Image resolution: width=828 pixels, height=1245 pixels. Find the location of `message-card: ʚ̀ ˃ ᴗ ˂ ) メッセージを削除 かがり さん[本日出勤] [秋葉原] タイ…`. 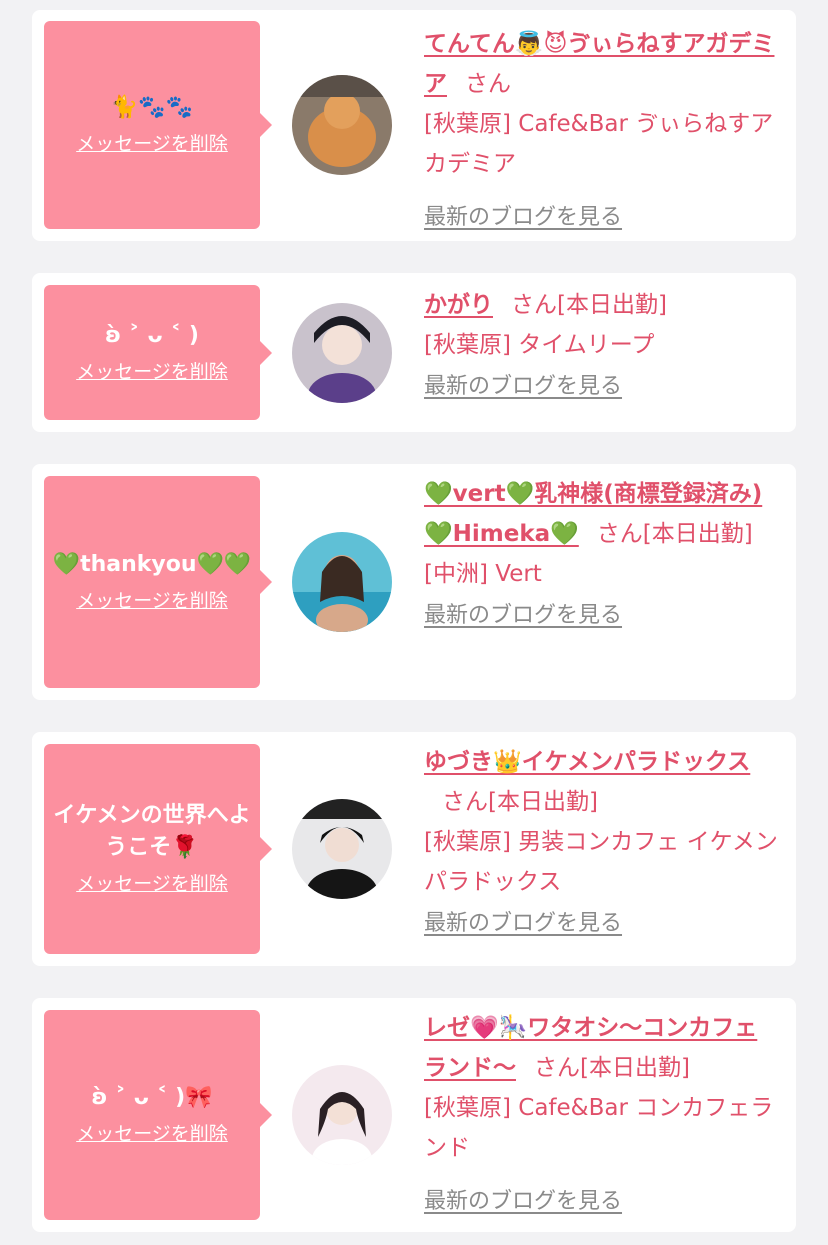

message-card: ʚ̀ ˃ ᴗ ˂ ) メッセージを削除 かがり さん[本日出勤] [秋葉原] タイ… is located at coordinates (414, 352).